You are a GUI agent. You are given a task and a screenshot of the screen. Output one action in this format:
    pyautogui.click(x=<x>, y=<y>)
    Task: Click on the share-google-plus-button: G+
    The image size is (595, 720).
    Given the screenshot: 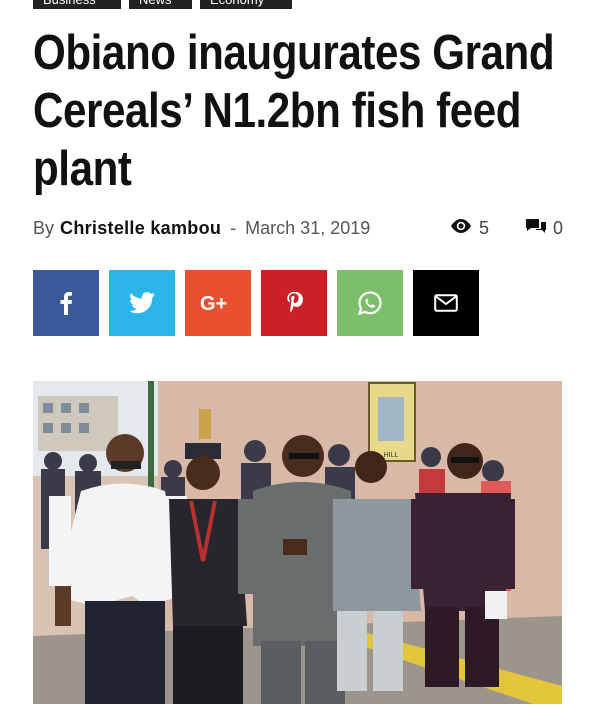 What is the action you would take?
    pyautogui.click(x=218, y=303)
    